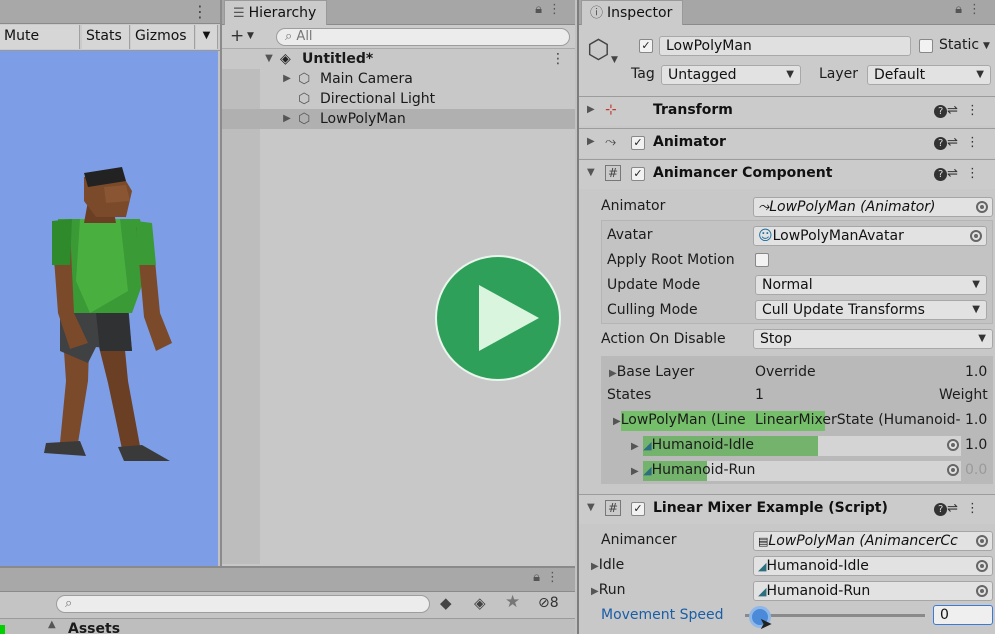 This screenshot has width=995, height=634. I want to click on component-linear-mixer-header: ▼ # ✓ Linear Mixer Example (Script) ? ⇌⋮, so click(787, 509).